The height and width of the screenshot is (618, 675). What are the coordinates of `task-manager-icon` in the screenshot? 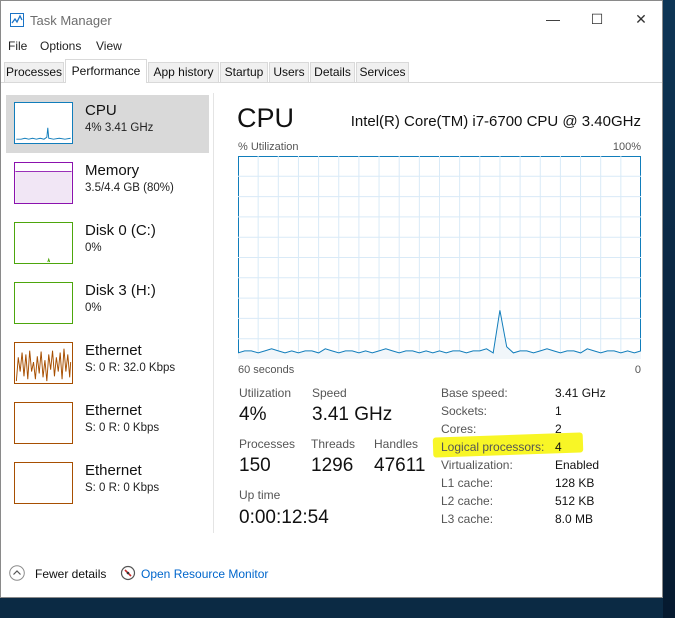 It's located at (17, 20).